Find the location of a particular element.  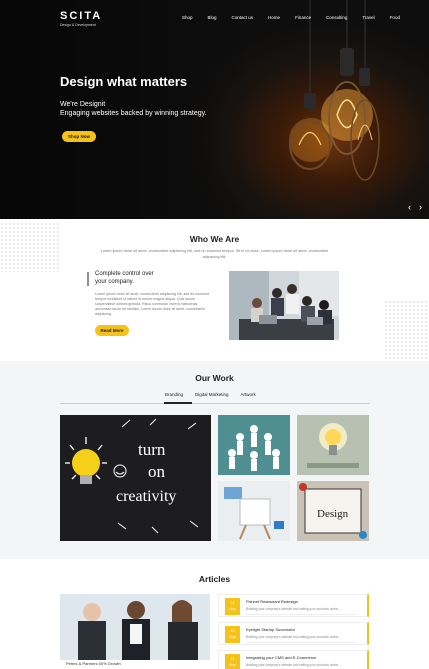

tab-artwork: Artwork is located at coordinates (248, 394).